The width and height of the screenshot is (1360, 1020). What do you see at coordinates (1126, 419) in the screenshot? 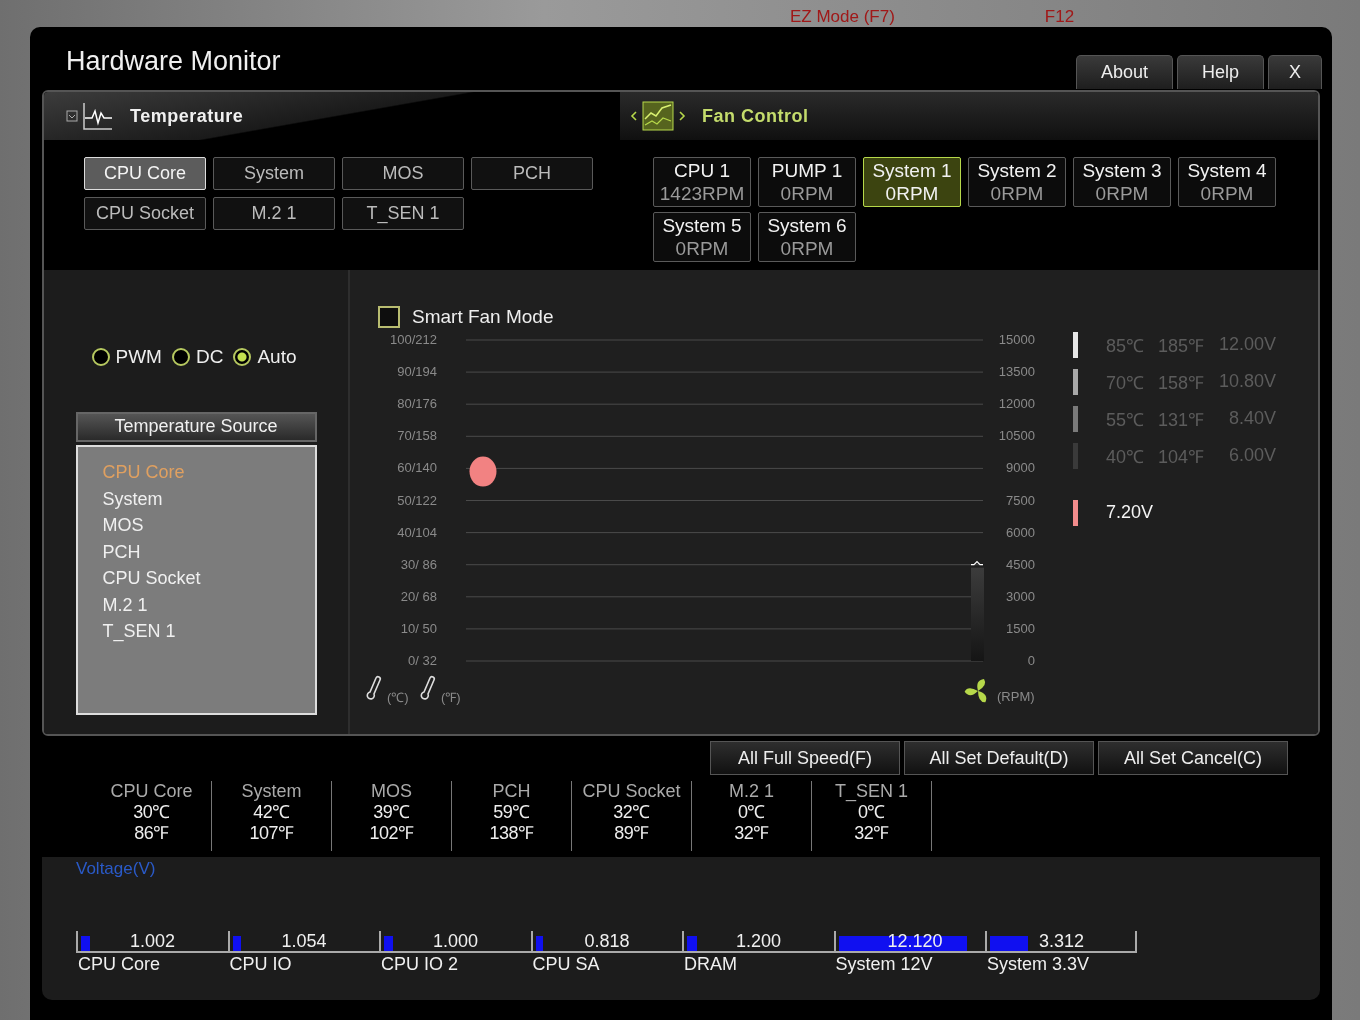
I see `legend-value: 55℃` at bounding box center [1126, 419].